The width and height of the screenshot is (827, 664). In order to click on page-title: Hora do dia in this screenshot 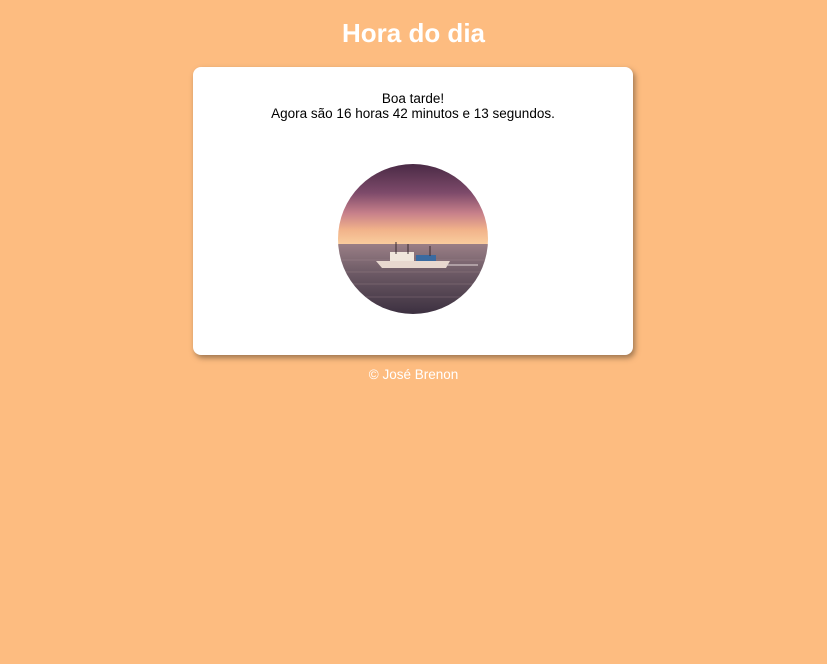, I will do `click(413, 33)`.